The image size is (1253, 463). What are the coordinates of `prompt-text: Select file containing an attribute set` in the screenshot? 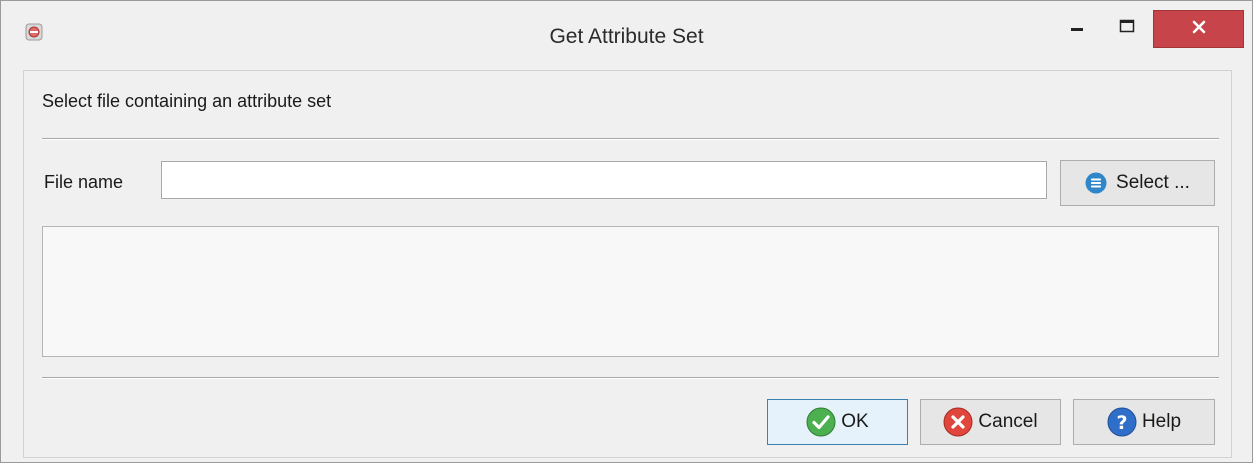 It's located at (187, 101).